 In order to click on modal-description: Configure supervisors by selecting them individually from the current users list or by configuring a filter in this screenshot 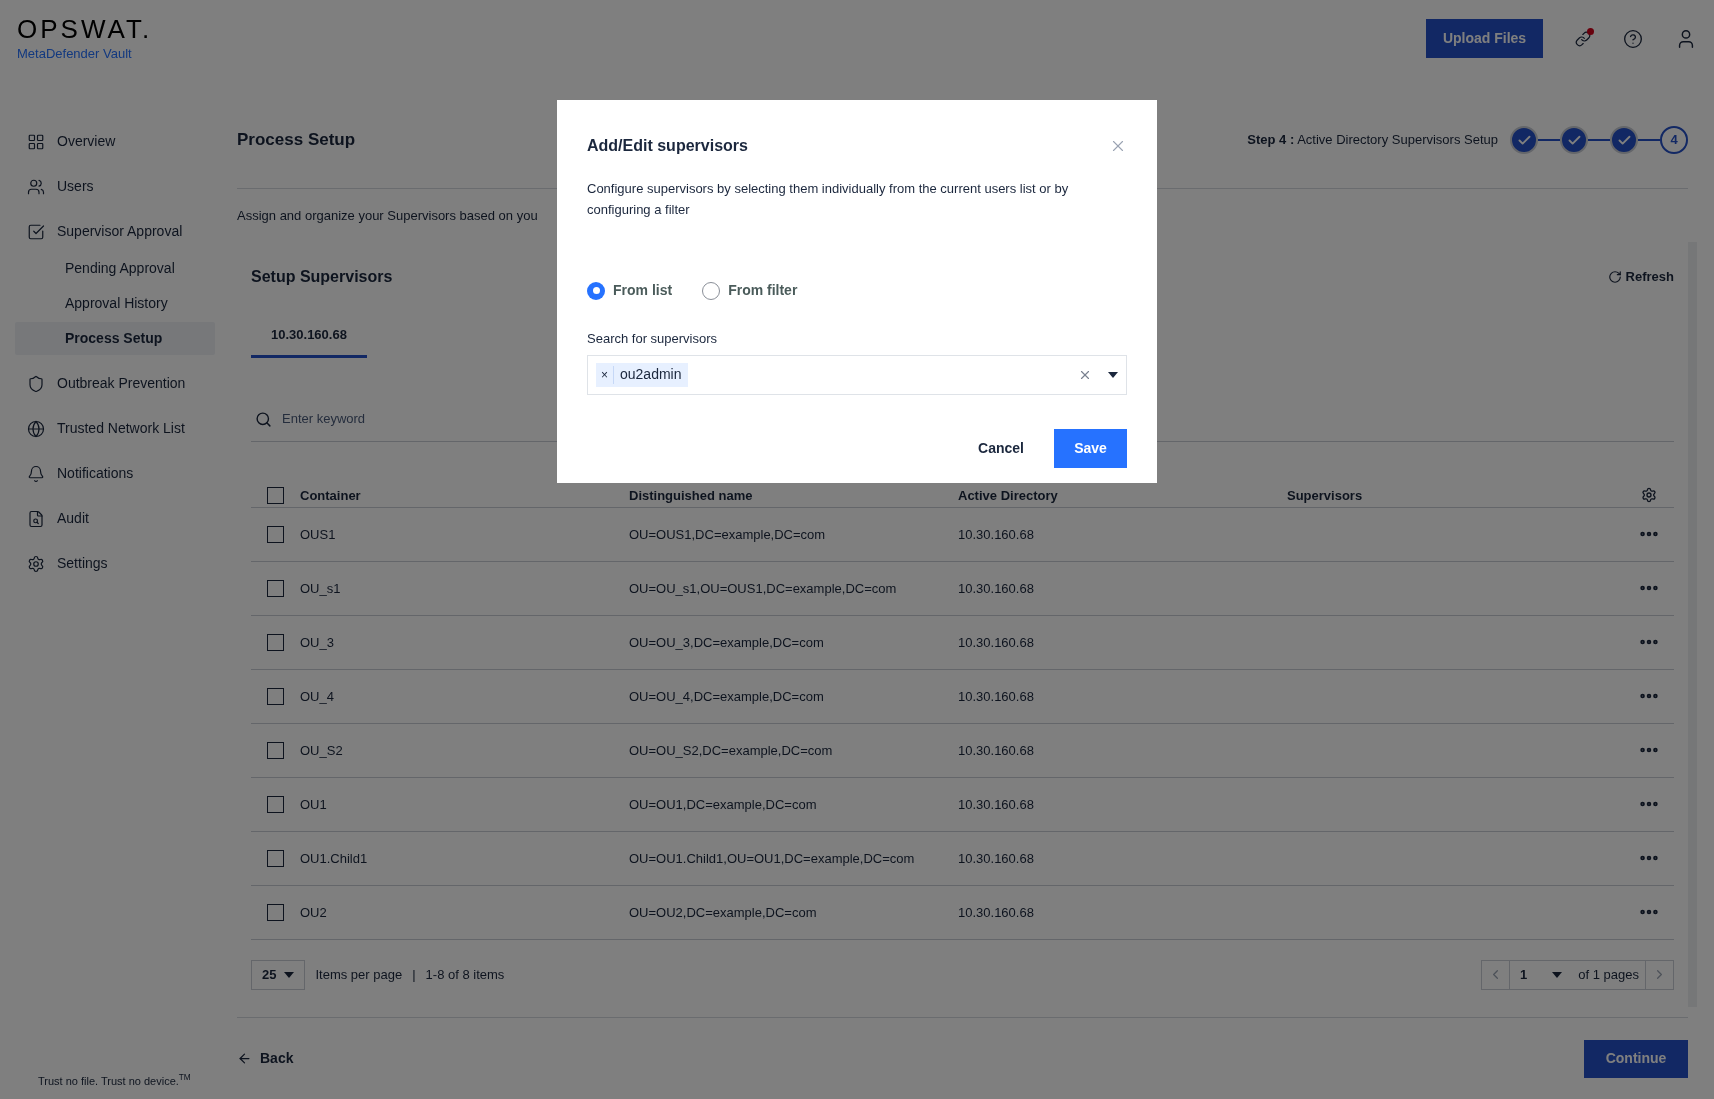, I will do `click(828, 199)`.